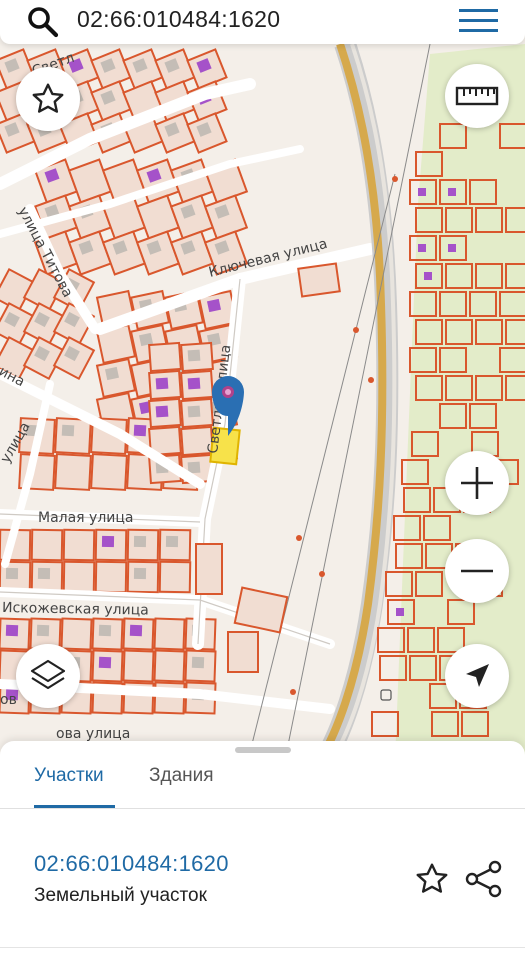 Image resolution: width=525 pixels, height=960 pixels. What do you see at coordinates (131, 864) in the screenshot?
I see `result-cadastral-number: 02:66:010484:1620` at bounding box center [131, 864].